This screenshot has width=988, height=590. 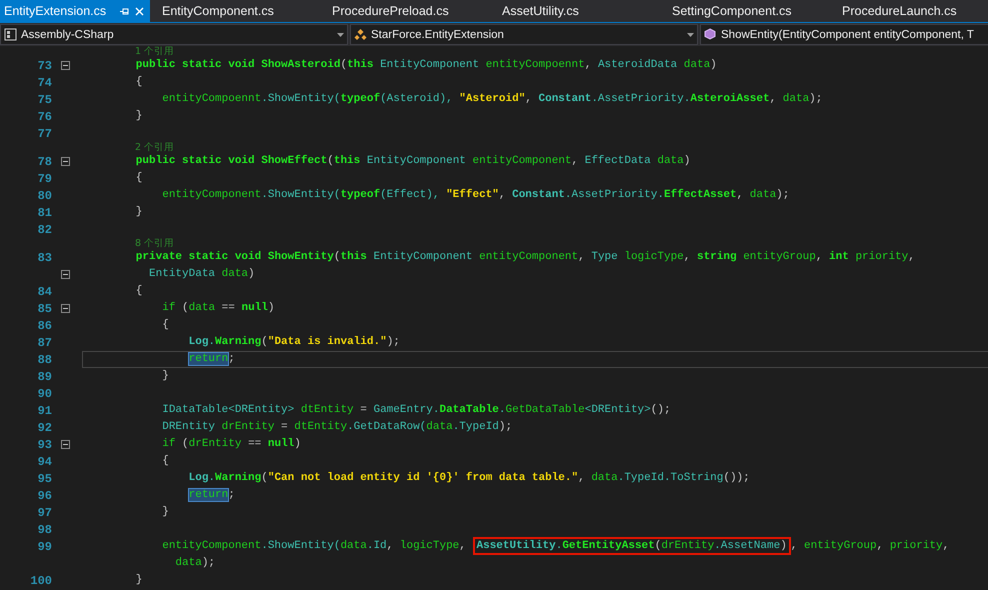 I want to click on line-number: 86, so click(x=45, y=325).